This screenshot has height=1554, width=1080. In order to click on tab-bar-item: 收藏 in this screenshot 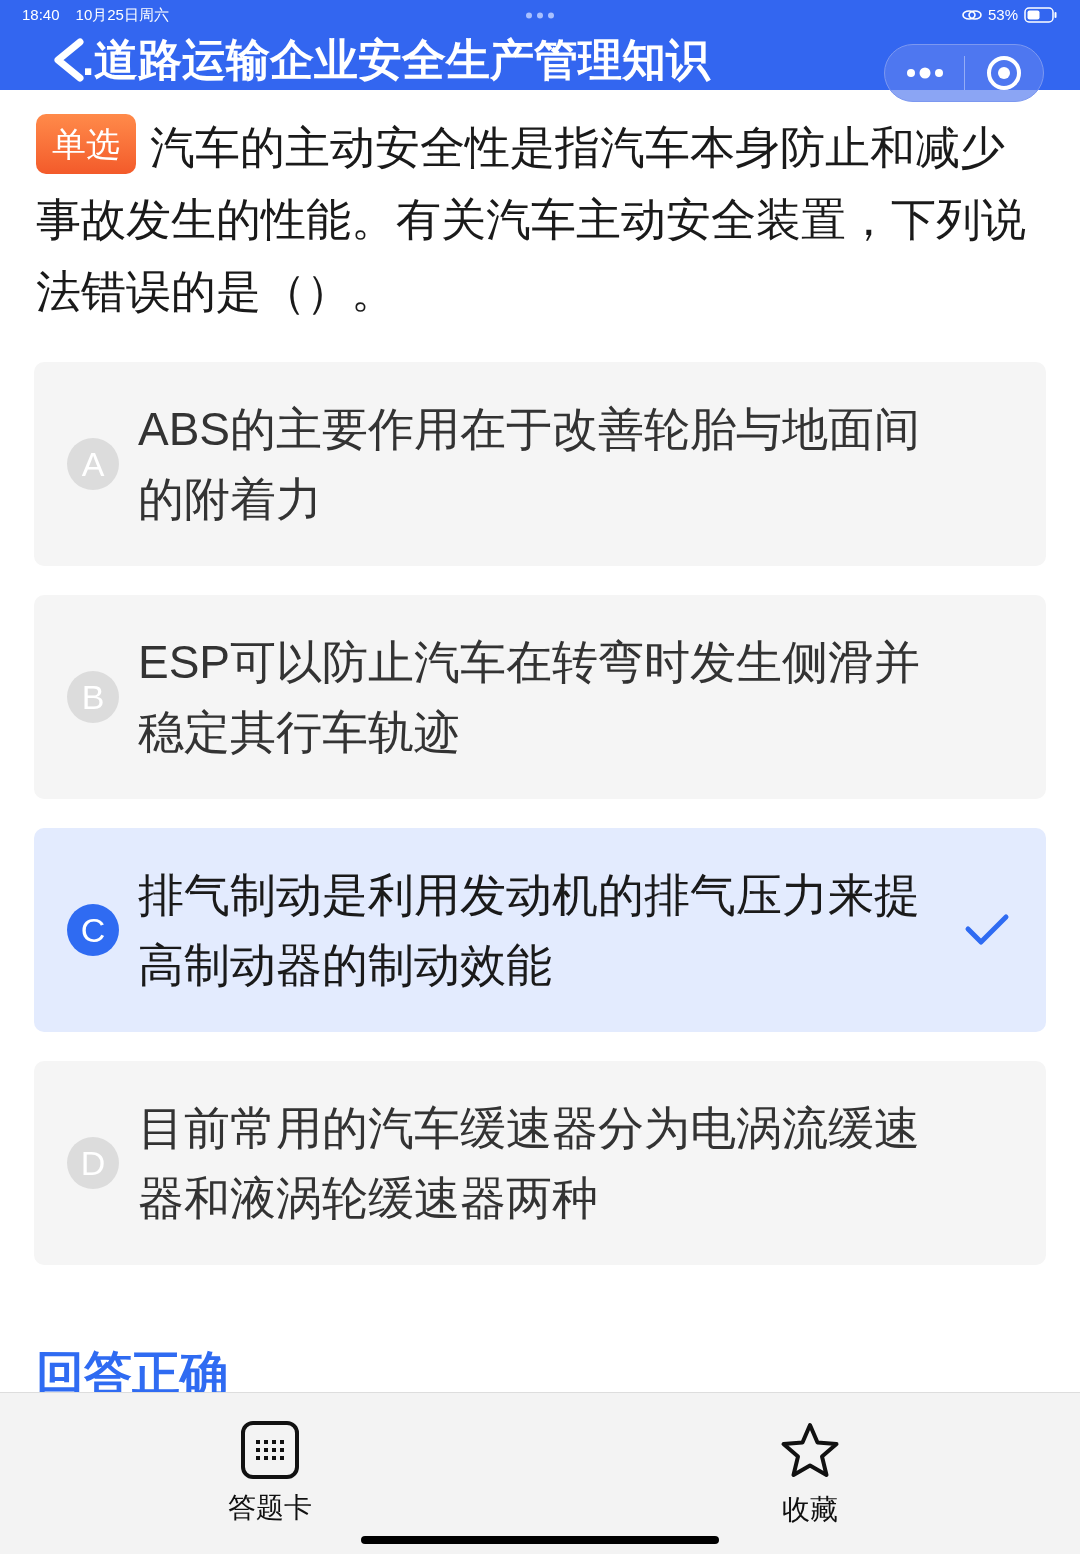, I will do `click(810, 1473)`.